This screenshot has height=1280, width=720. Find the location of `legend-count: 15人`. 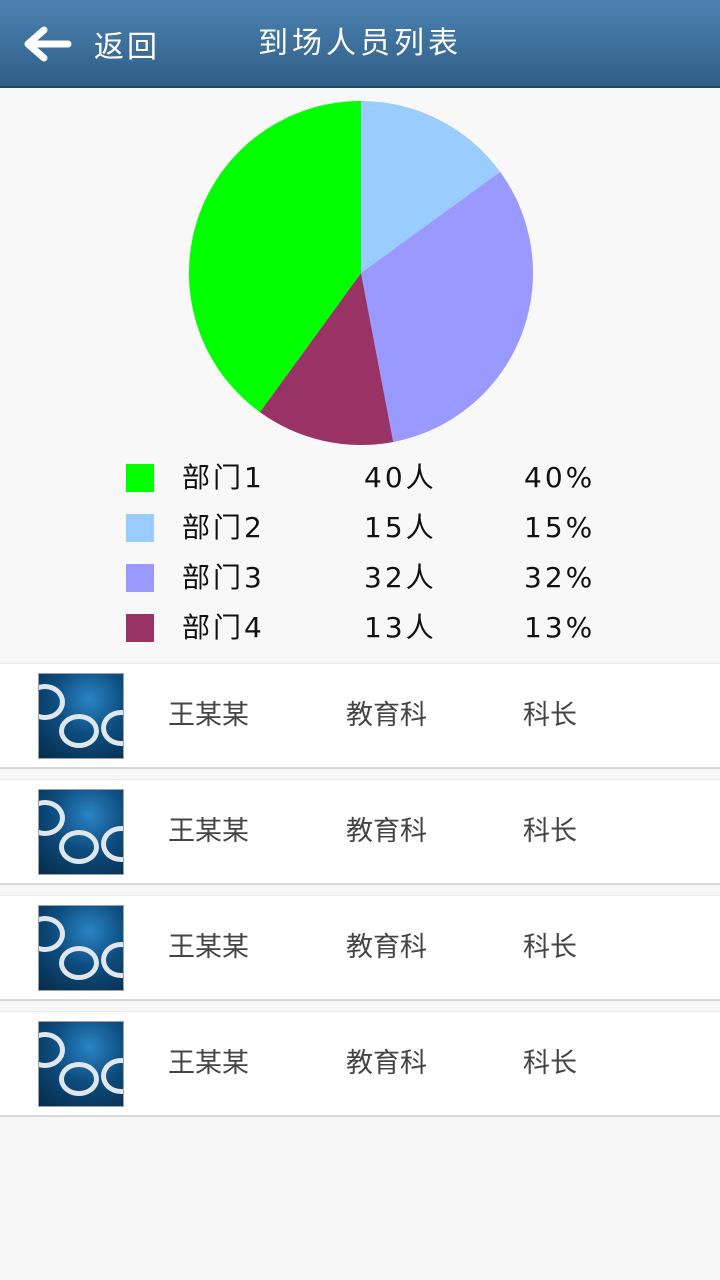

legend-count: 15人 is located at coordinates (400, 527).